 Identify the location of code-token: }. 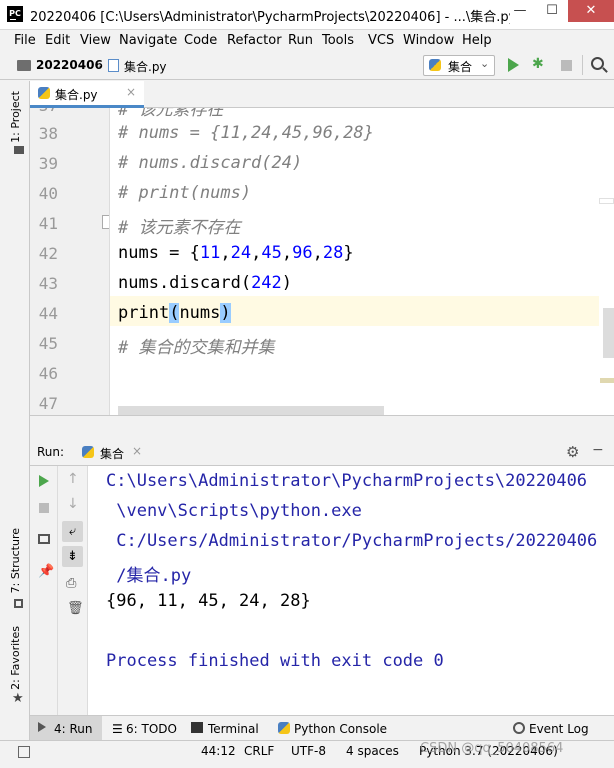
(348, 253).